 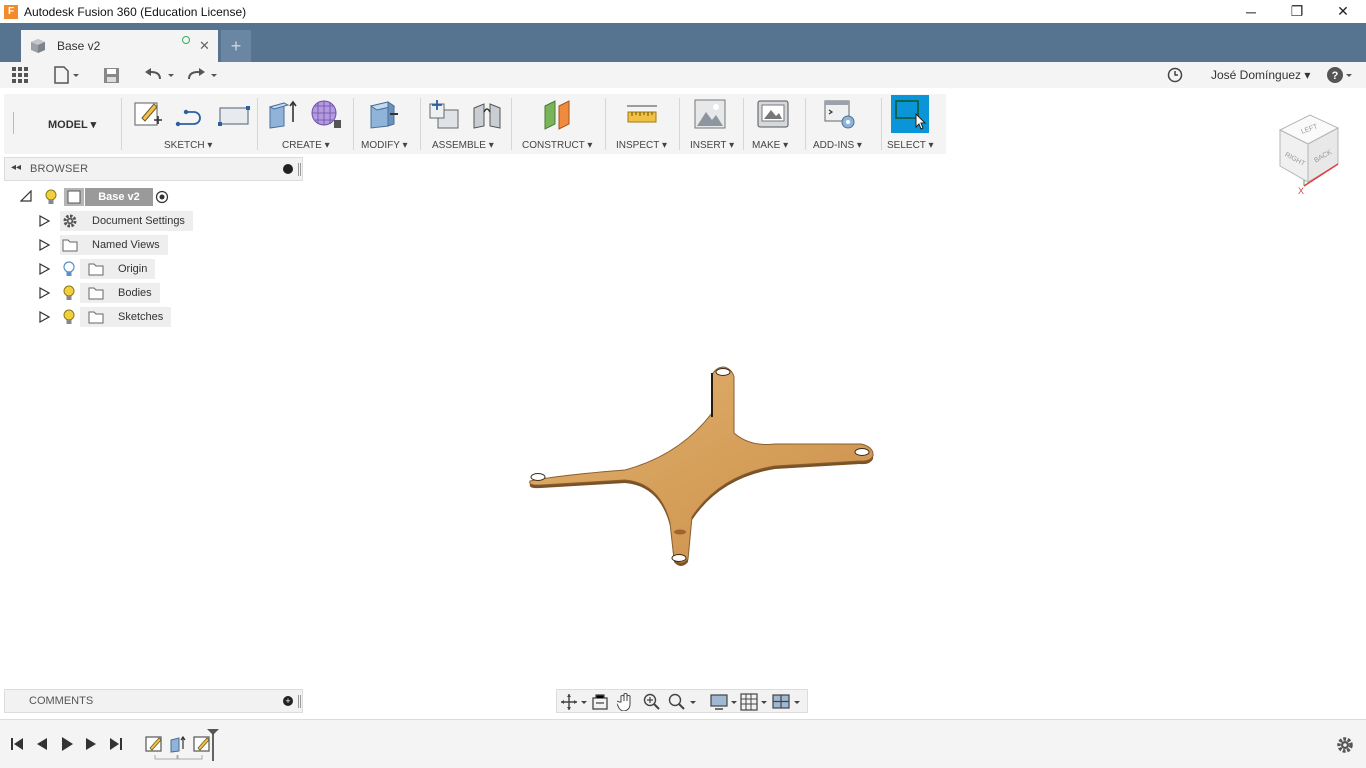 I want to click on root-component-node: Base v2, so click(x=119, y=197).